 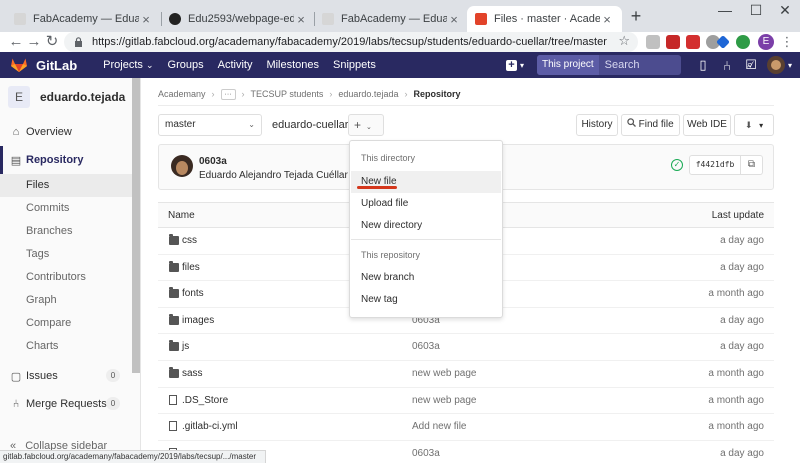 What do you see at coordinates (238, 19) in the screenshot?
I see `browser-tab: Edu2593/webpage-edu: Example ×` at bounding box center [238, 19].